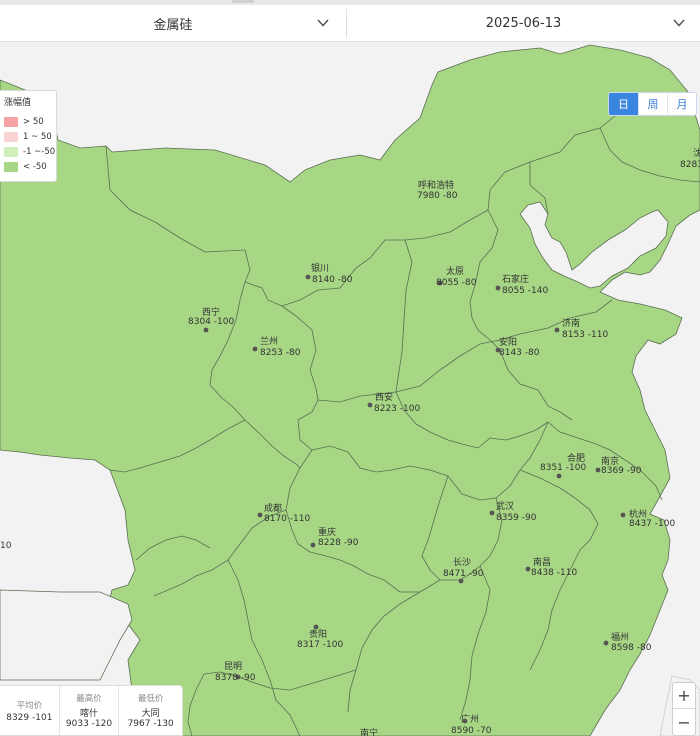  I want to click on city-price: 8351 -100, so click(563, 468).